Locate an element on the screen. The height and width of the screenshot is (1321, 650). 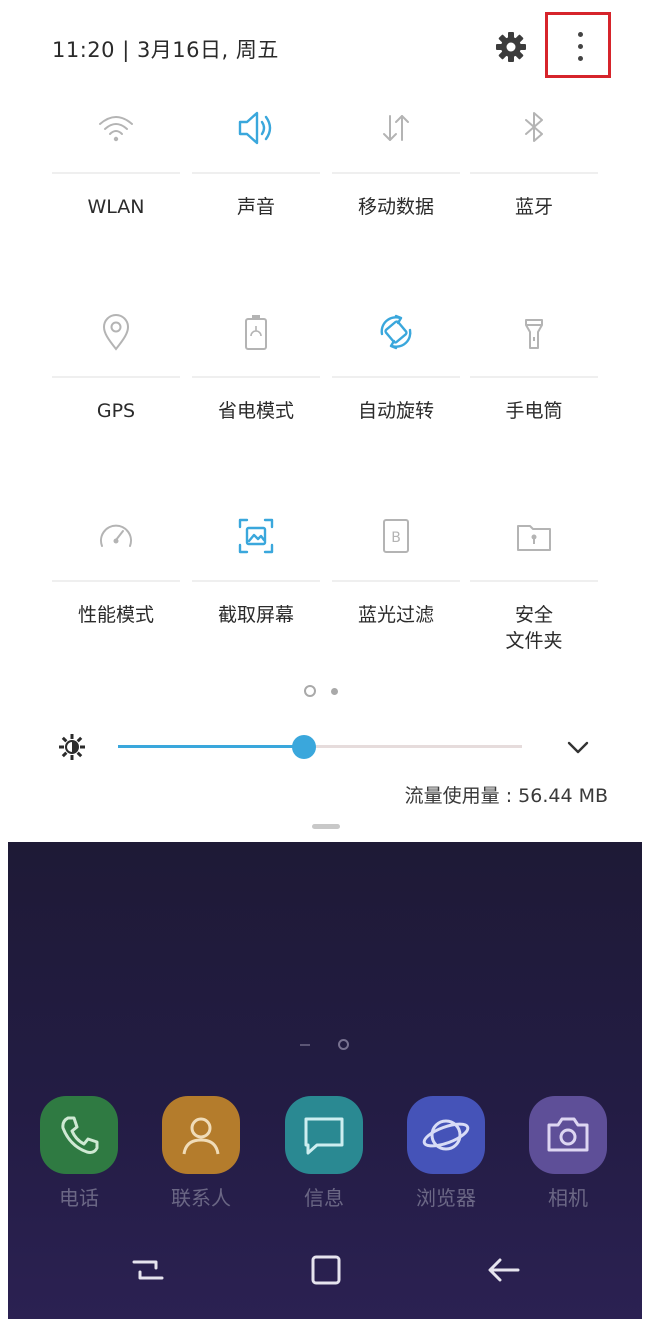
app-browser: 浏览器 is located at coordinates (446, 1153).